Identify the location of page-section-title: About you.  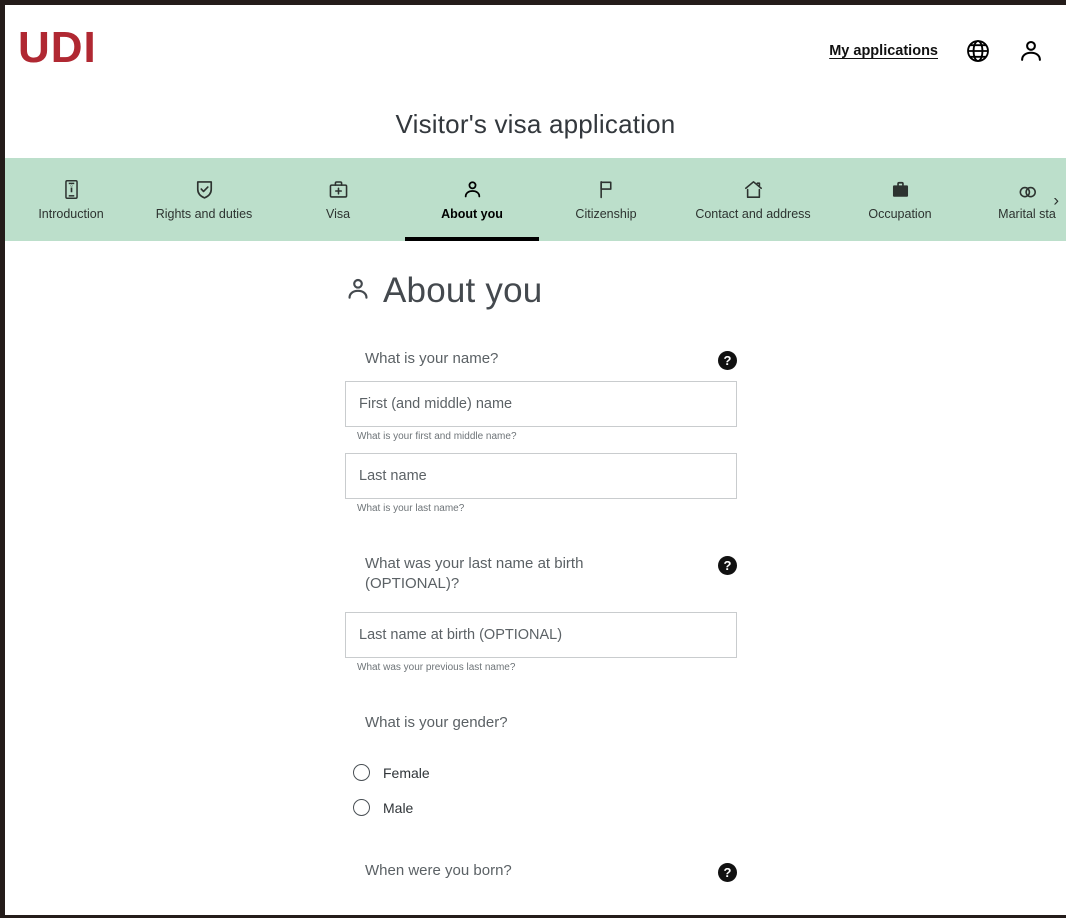
(463, 290).